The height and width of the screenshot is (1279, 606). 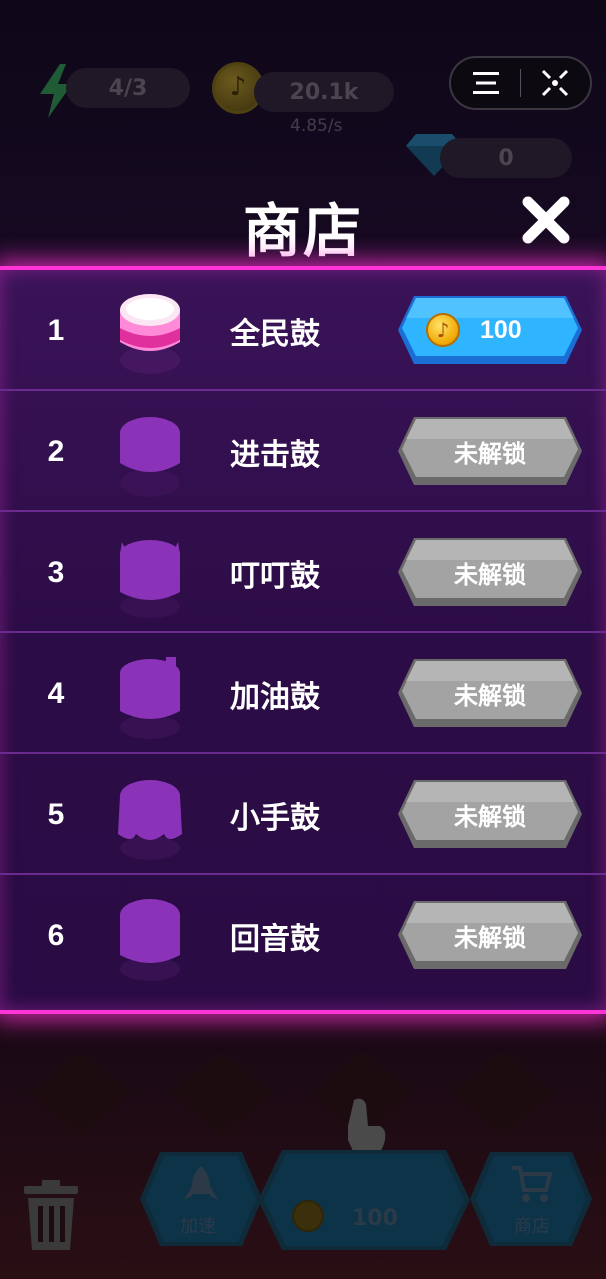 I want to click on energy-counter: 4/3, so click(x=128, y=88).